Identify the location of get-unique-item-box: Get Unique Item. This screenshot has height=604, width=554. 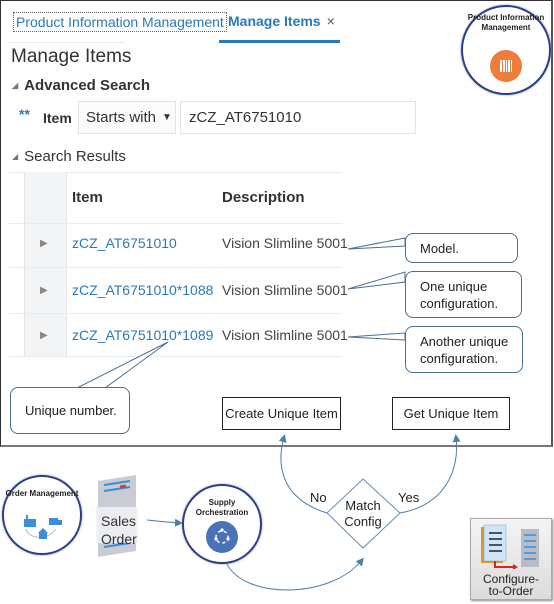
(451, 413).